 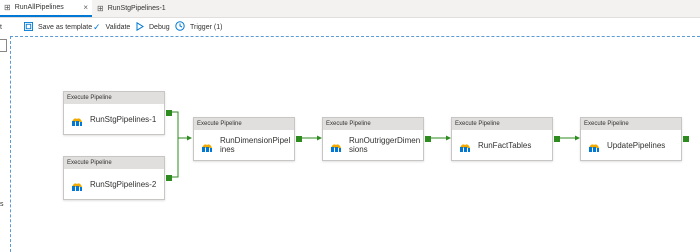 What do you see at coordinates (385, 145) in the screenshot?
I see `activity-name: RunOutriggerDimensions` at bounding box center [385, 145].